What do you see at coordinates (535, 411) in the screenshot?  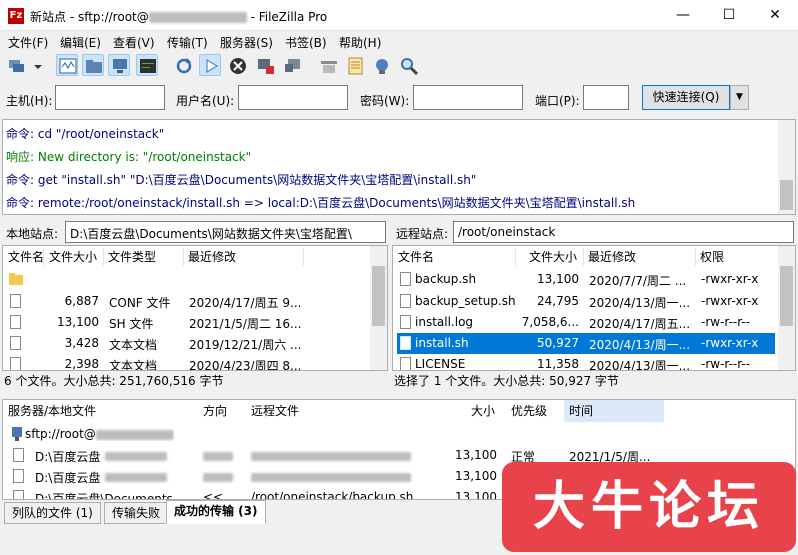 I see `queue-col-priority: 优先级` at bounding box center [535, 411].